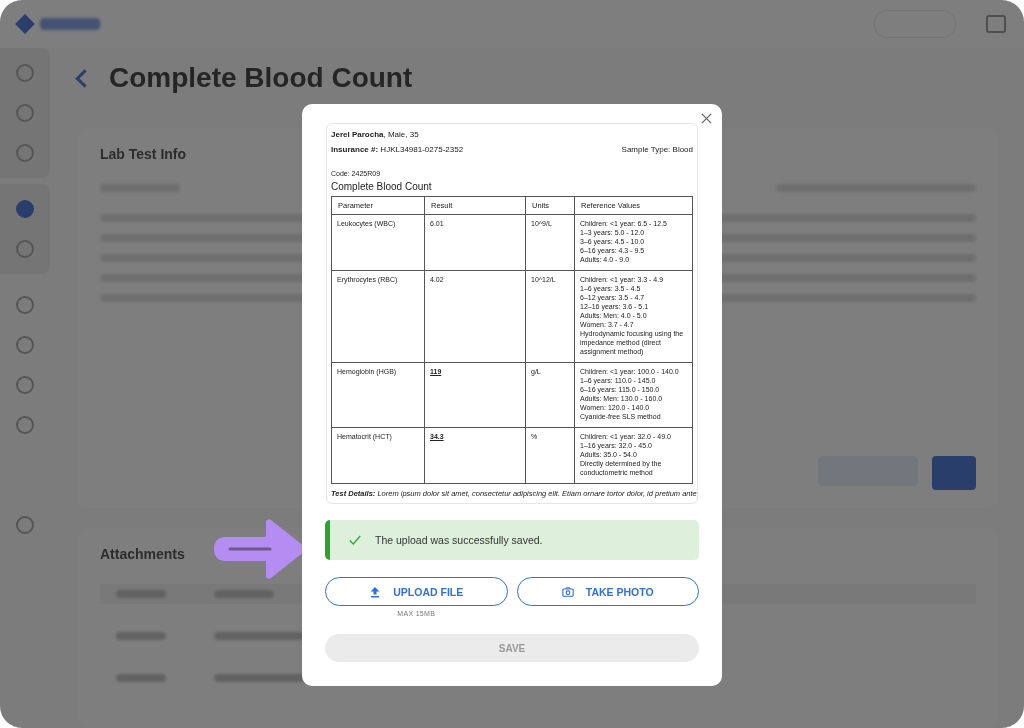  What do you see at coordinates (954, 473) in the screenshot?
I see `blurred-button` at bounding box center [954, 473].